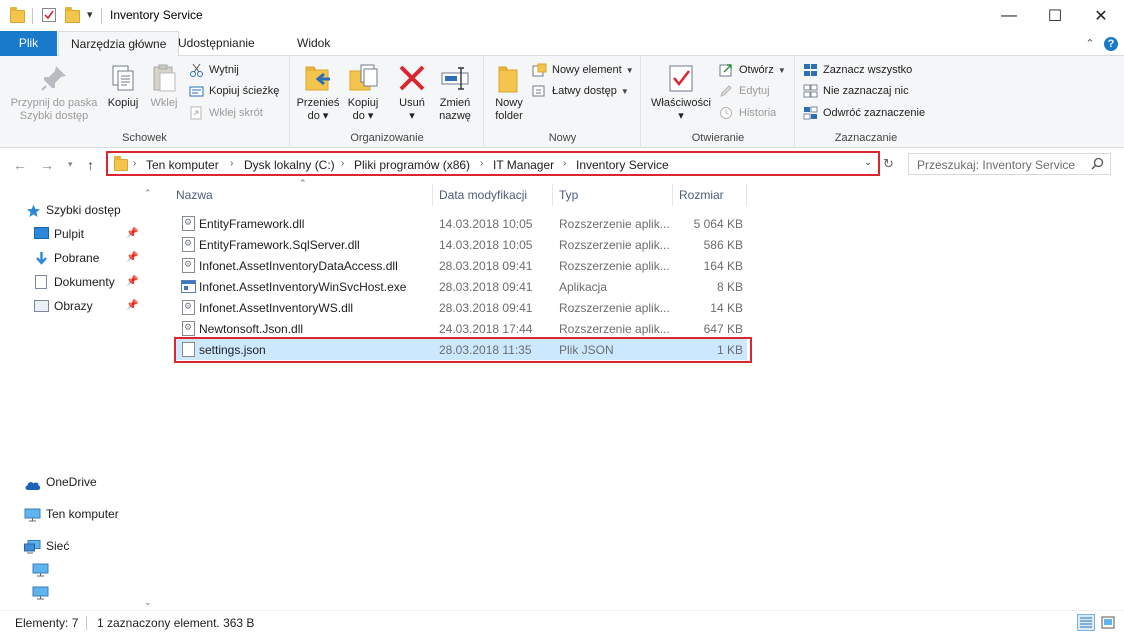 The height and width of the screenshot is (634, 1124). Describe the element at coordinates (276, 308) in the screenshot. I see `file-name: Infonet.AssetInventoryWS.dll` at that location.